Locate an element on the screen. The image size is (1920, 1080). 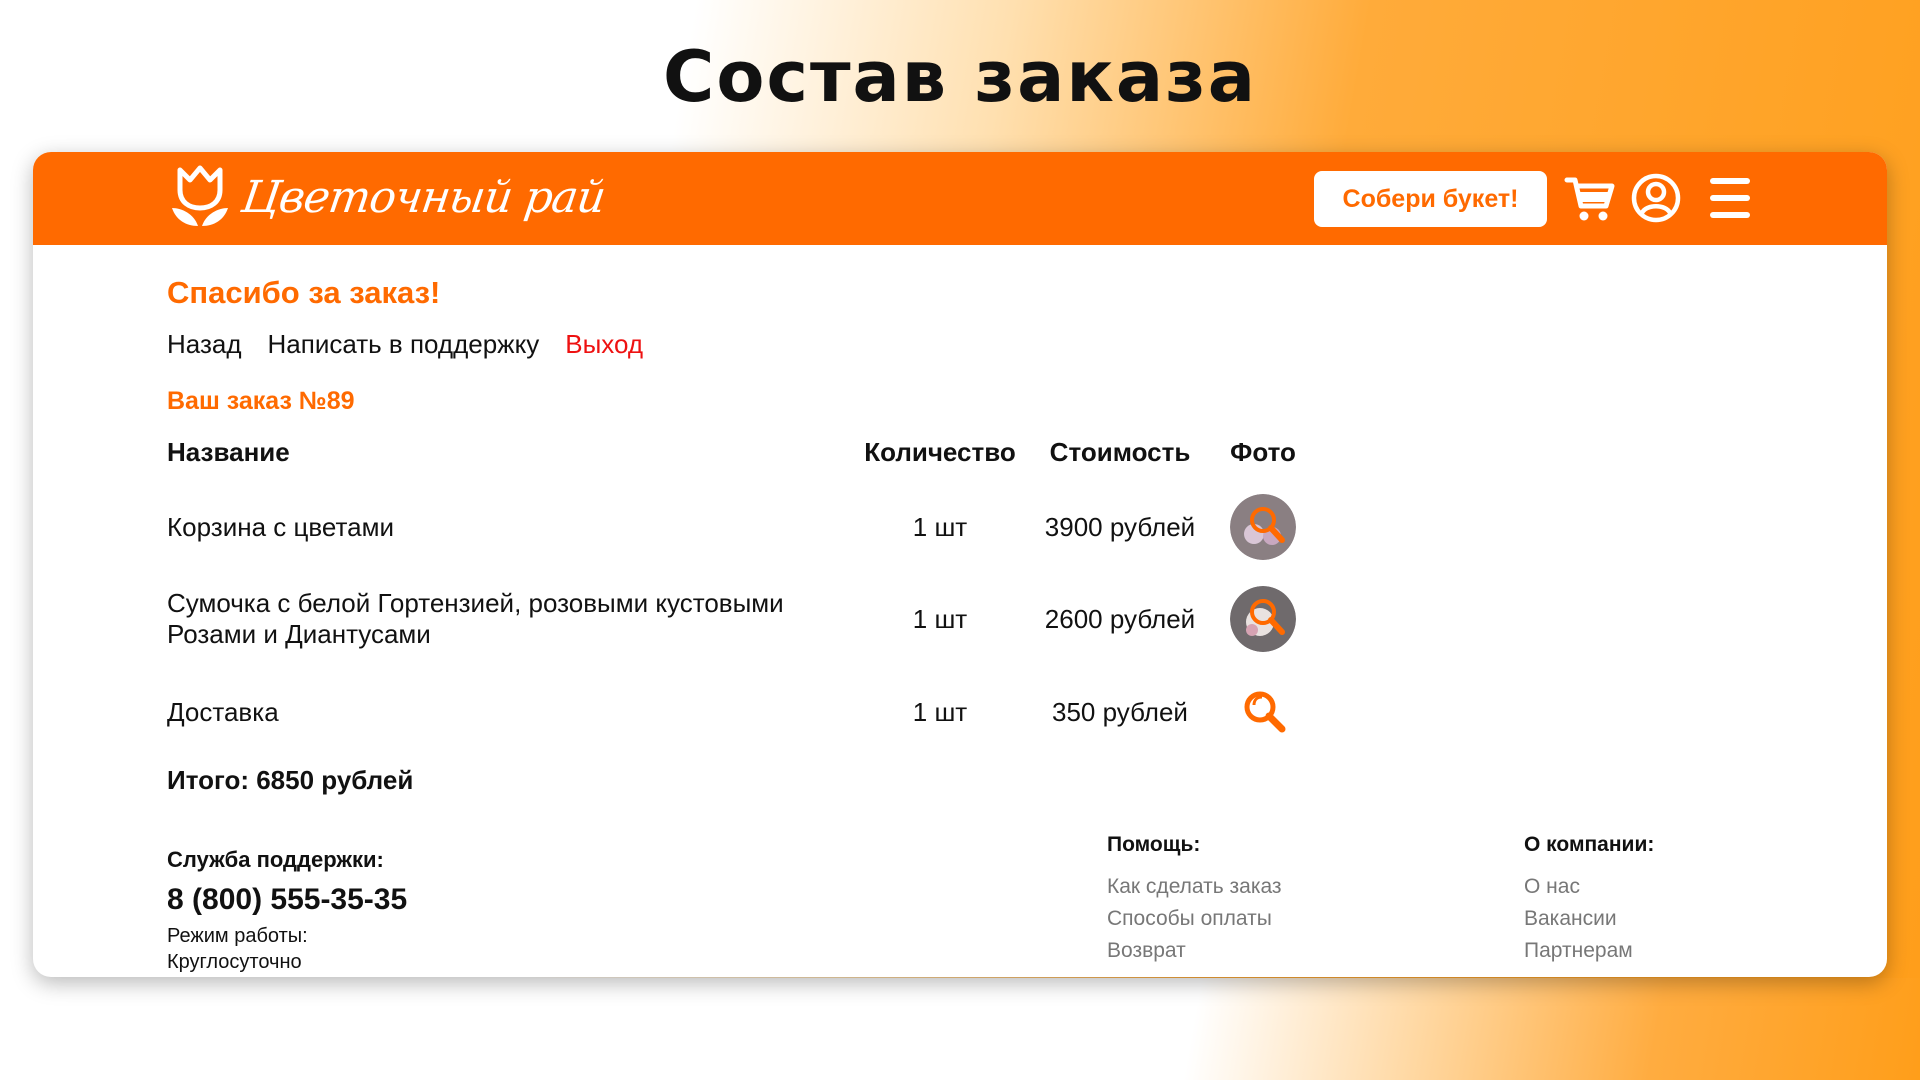
footer-link: О нас is located at coordinates (1589, 887).